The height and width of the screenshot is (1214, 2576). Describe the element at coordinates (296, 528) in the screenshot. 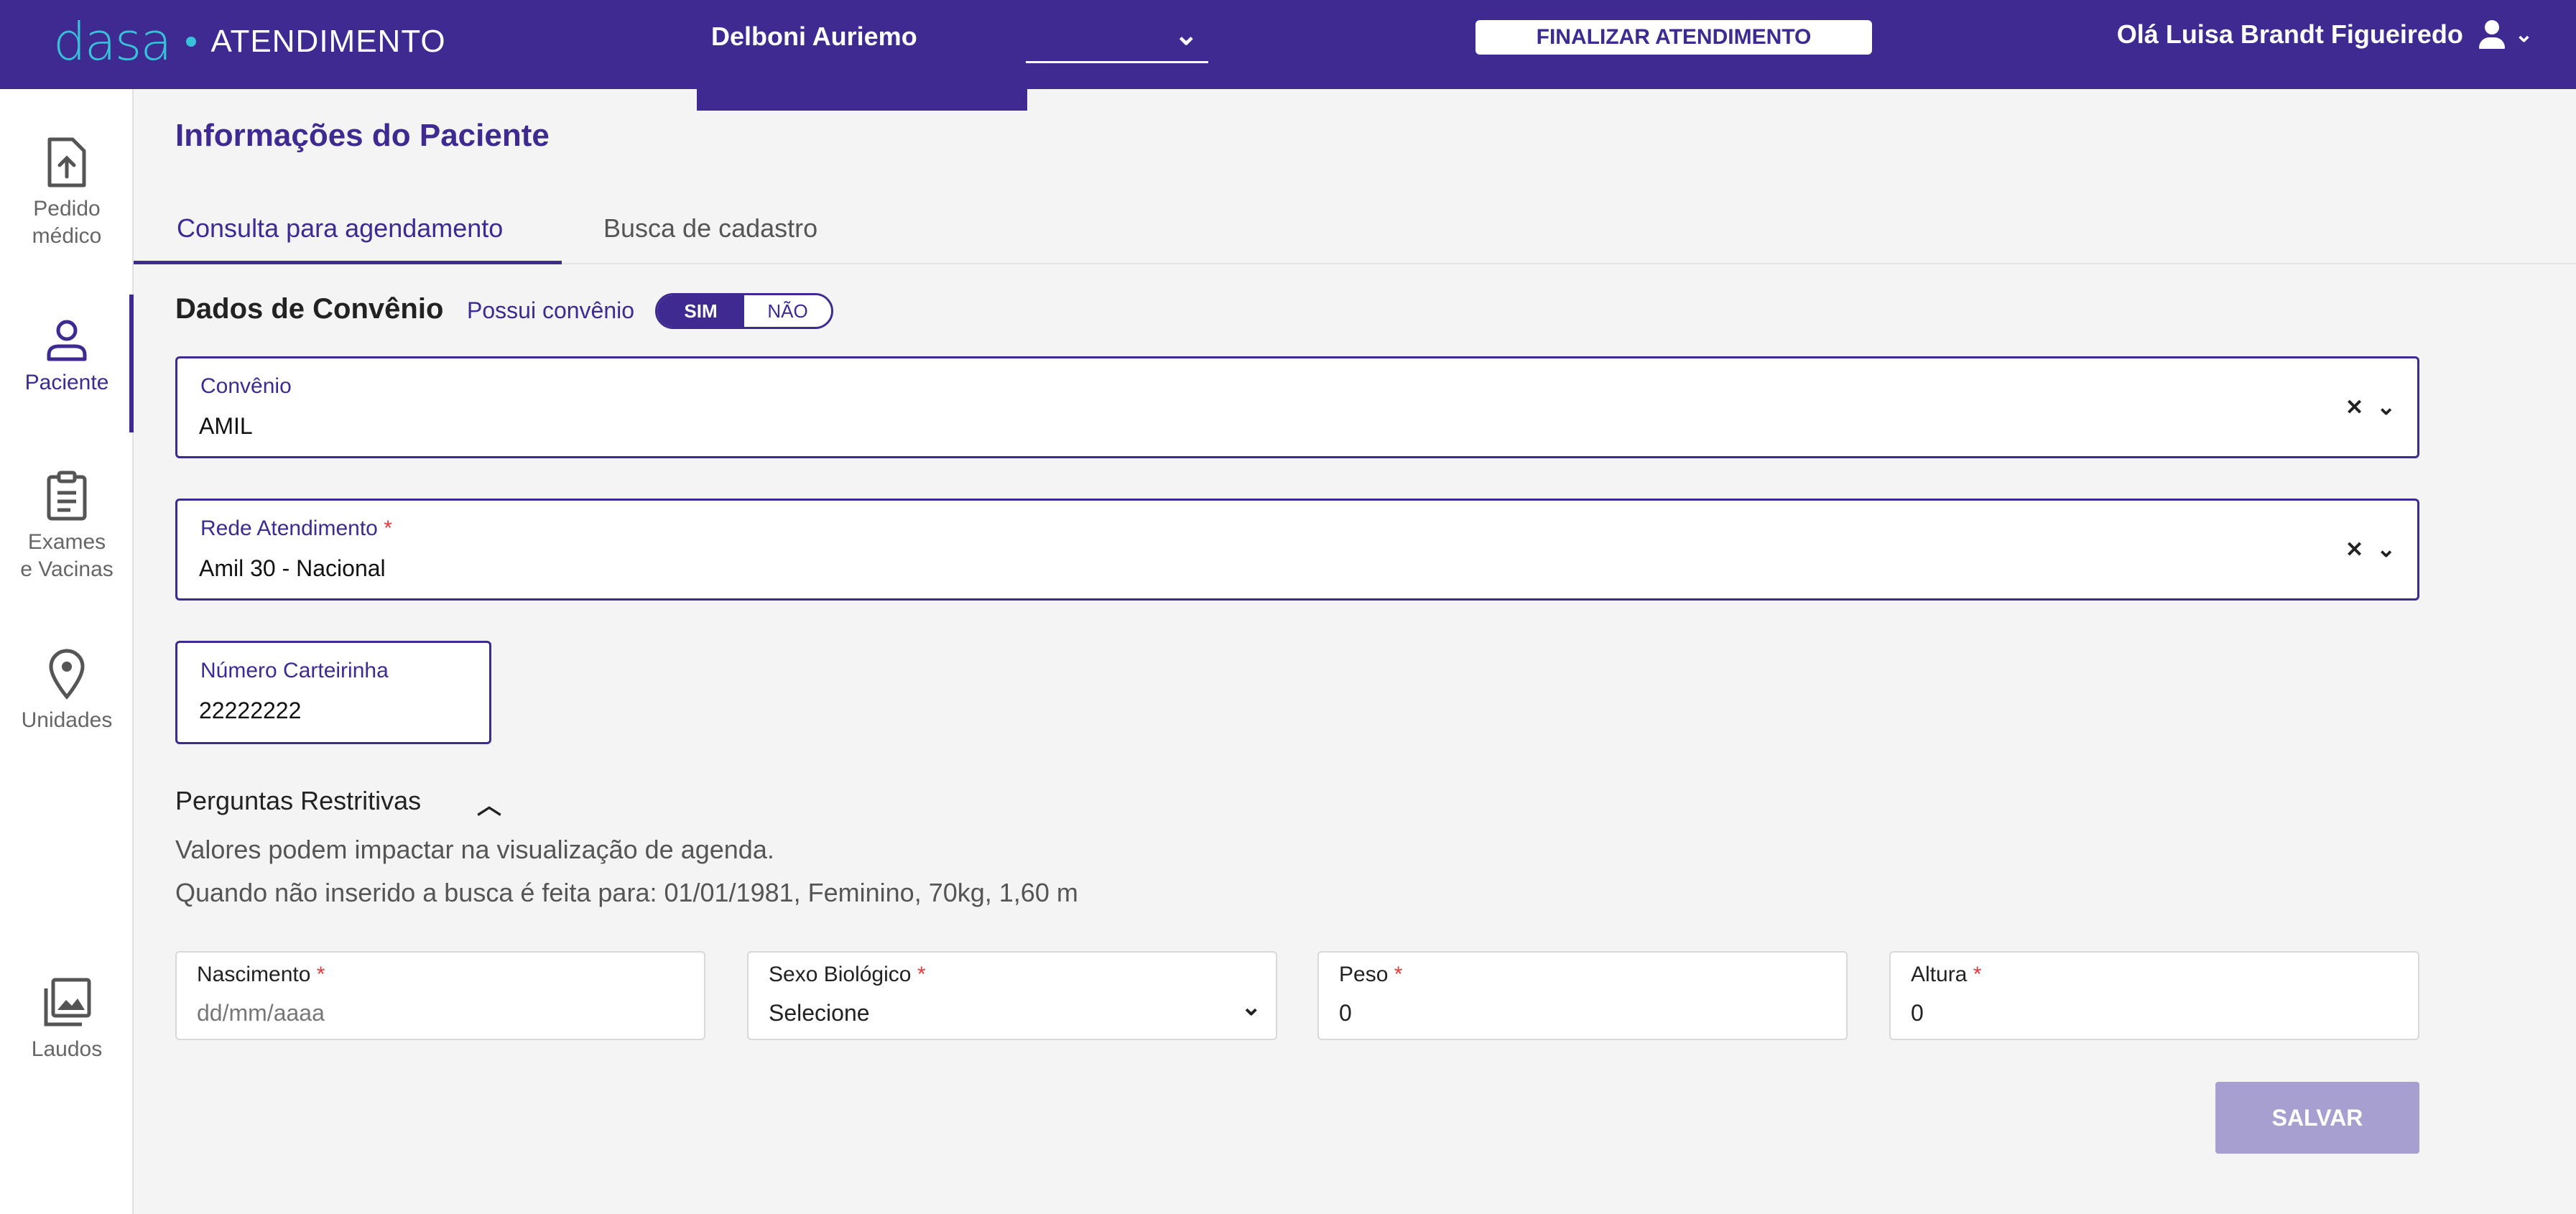

I see `rede-label: Rede Atendimento *` at that location.